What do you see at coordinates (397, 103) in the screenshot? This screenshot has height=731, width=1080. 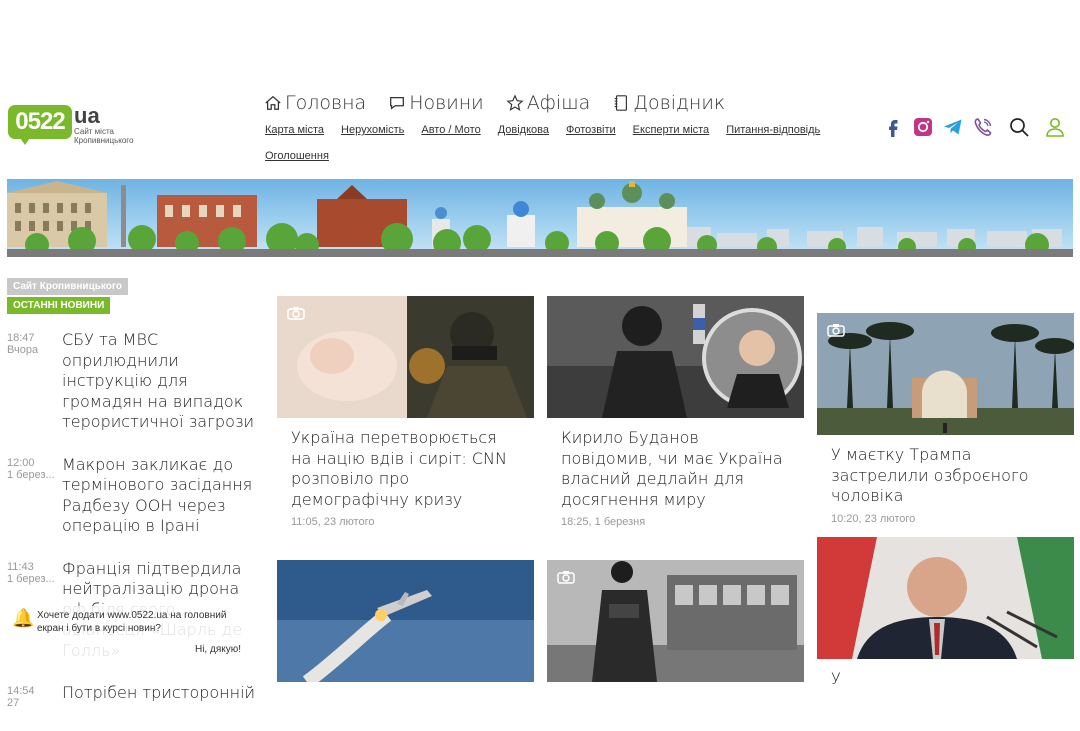 I see `chat-icon` at bounding box center [397, 103].